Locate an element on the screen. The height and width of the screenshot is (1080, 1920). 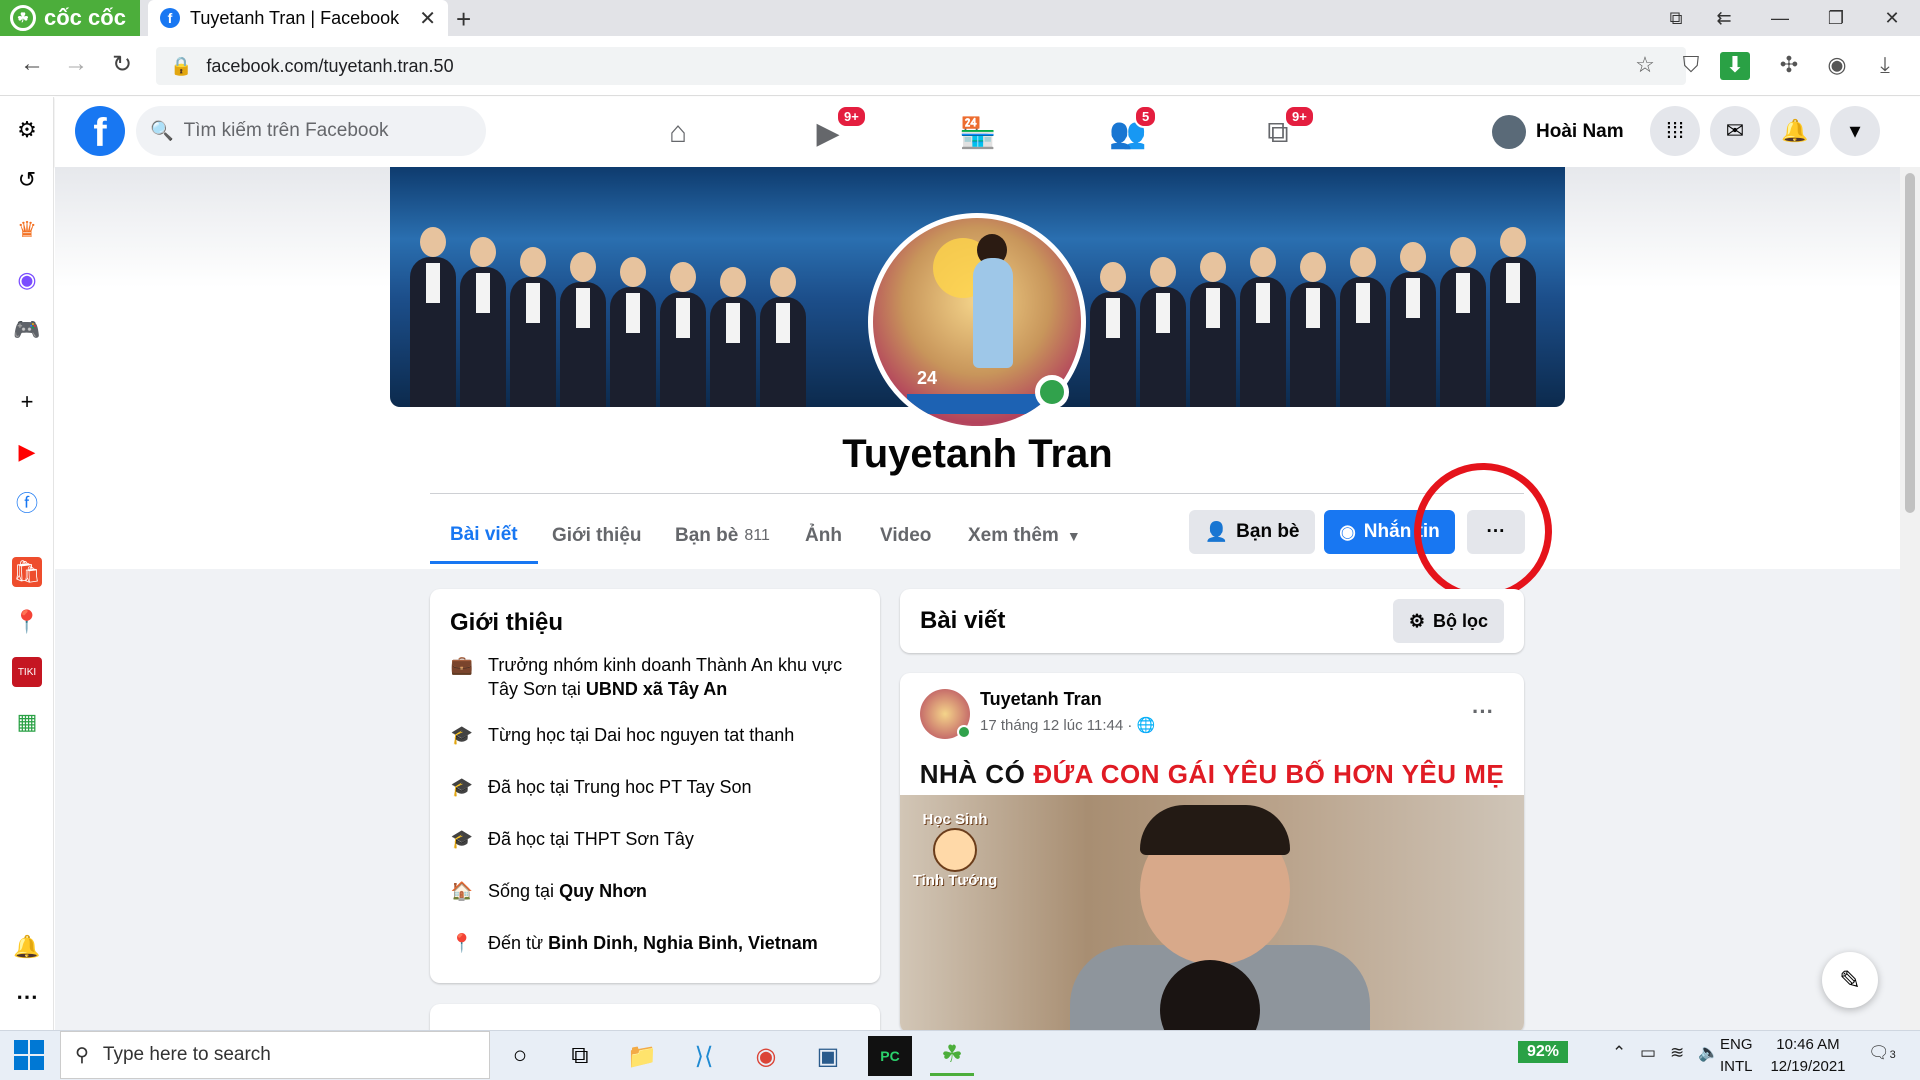
caption-black: NHÀ CÓ is located at coordinates (972, 773).